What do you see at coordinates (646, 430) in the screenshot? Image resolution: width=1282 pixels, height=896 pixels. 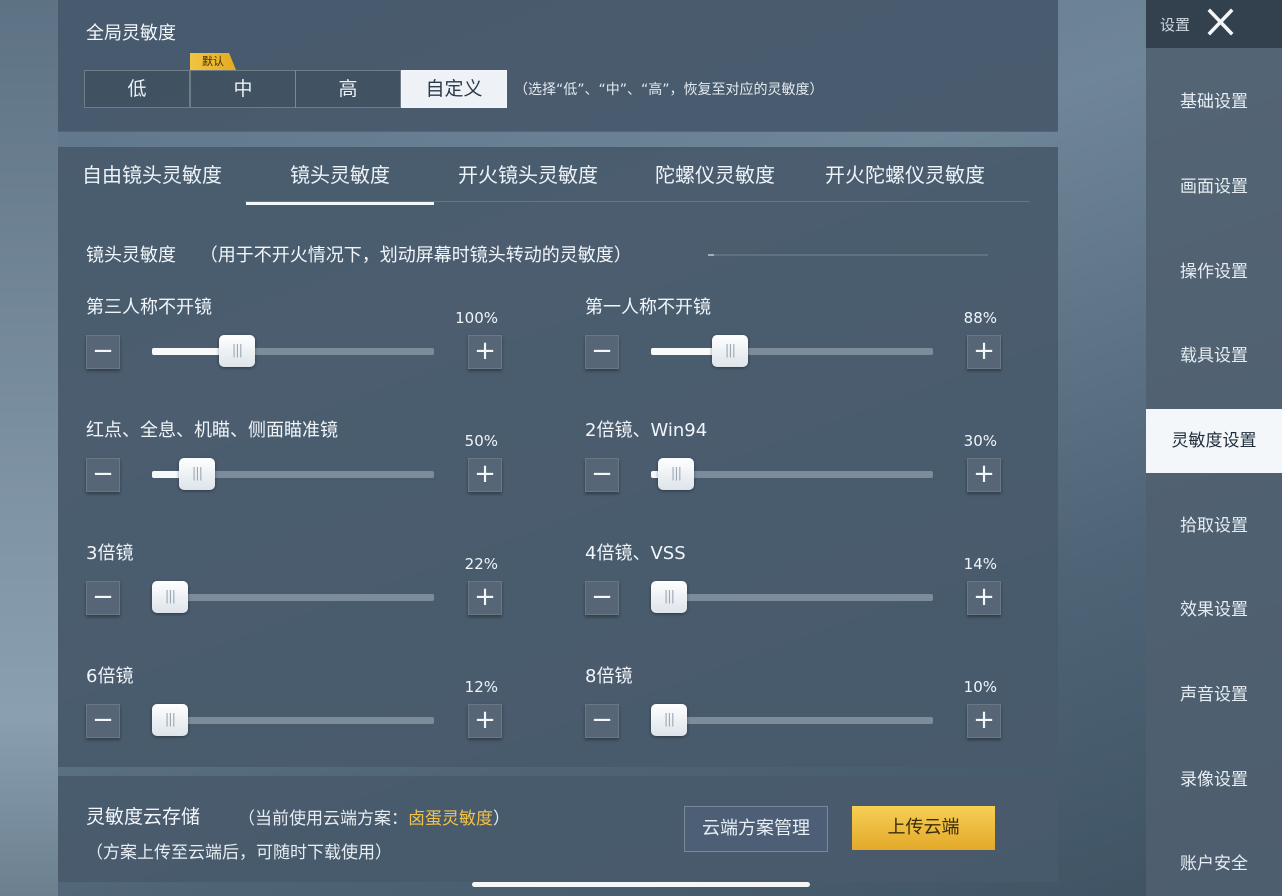 I see `slider-label: 2倍镜、Win94` at bounding box center [646, 430].